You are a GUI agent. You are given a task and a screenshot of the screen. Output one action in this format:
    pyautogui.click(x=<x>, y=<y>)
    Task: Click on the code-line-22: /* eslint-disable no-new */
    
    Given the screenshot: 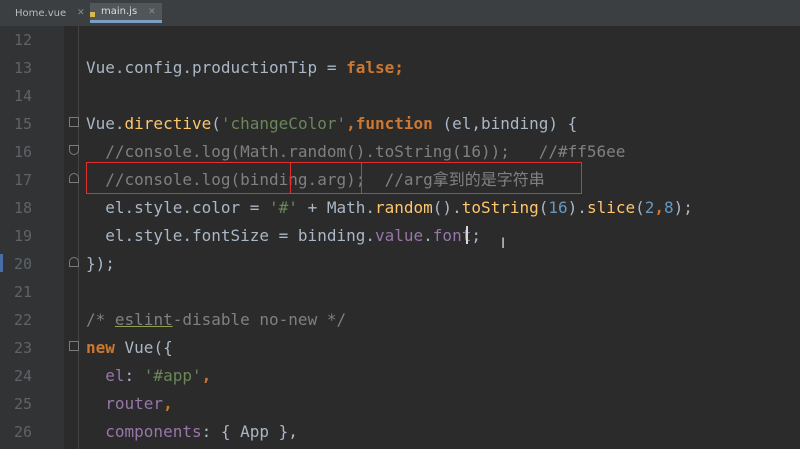 What is the action you would take?
    pyautogui.click(x=216, y=319)
    